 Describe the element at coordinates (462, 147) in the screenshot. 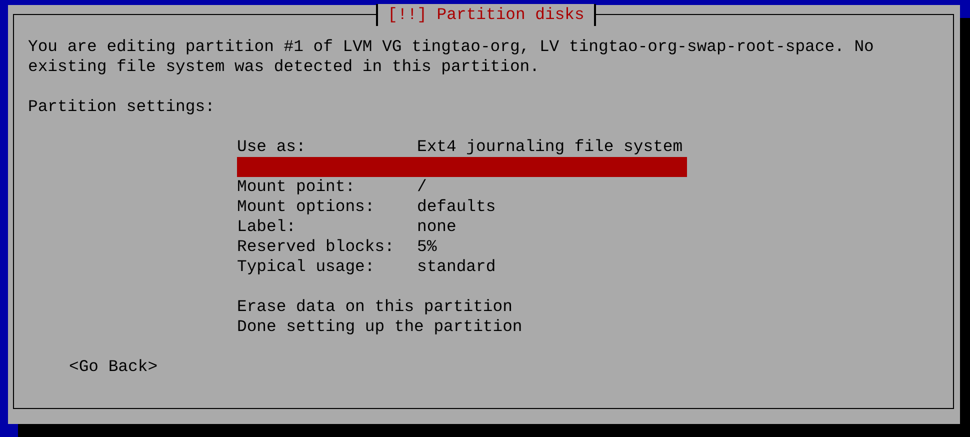

I see `menu-item: Use as: Ext4 journaling file system` at that location.